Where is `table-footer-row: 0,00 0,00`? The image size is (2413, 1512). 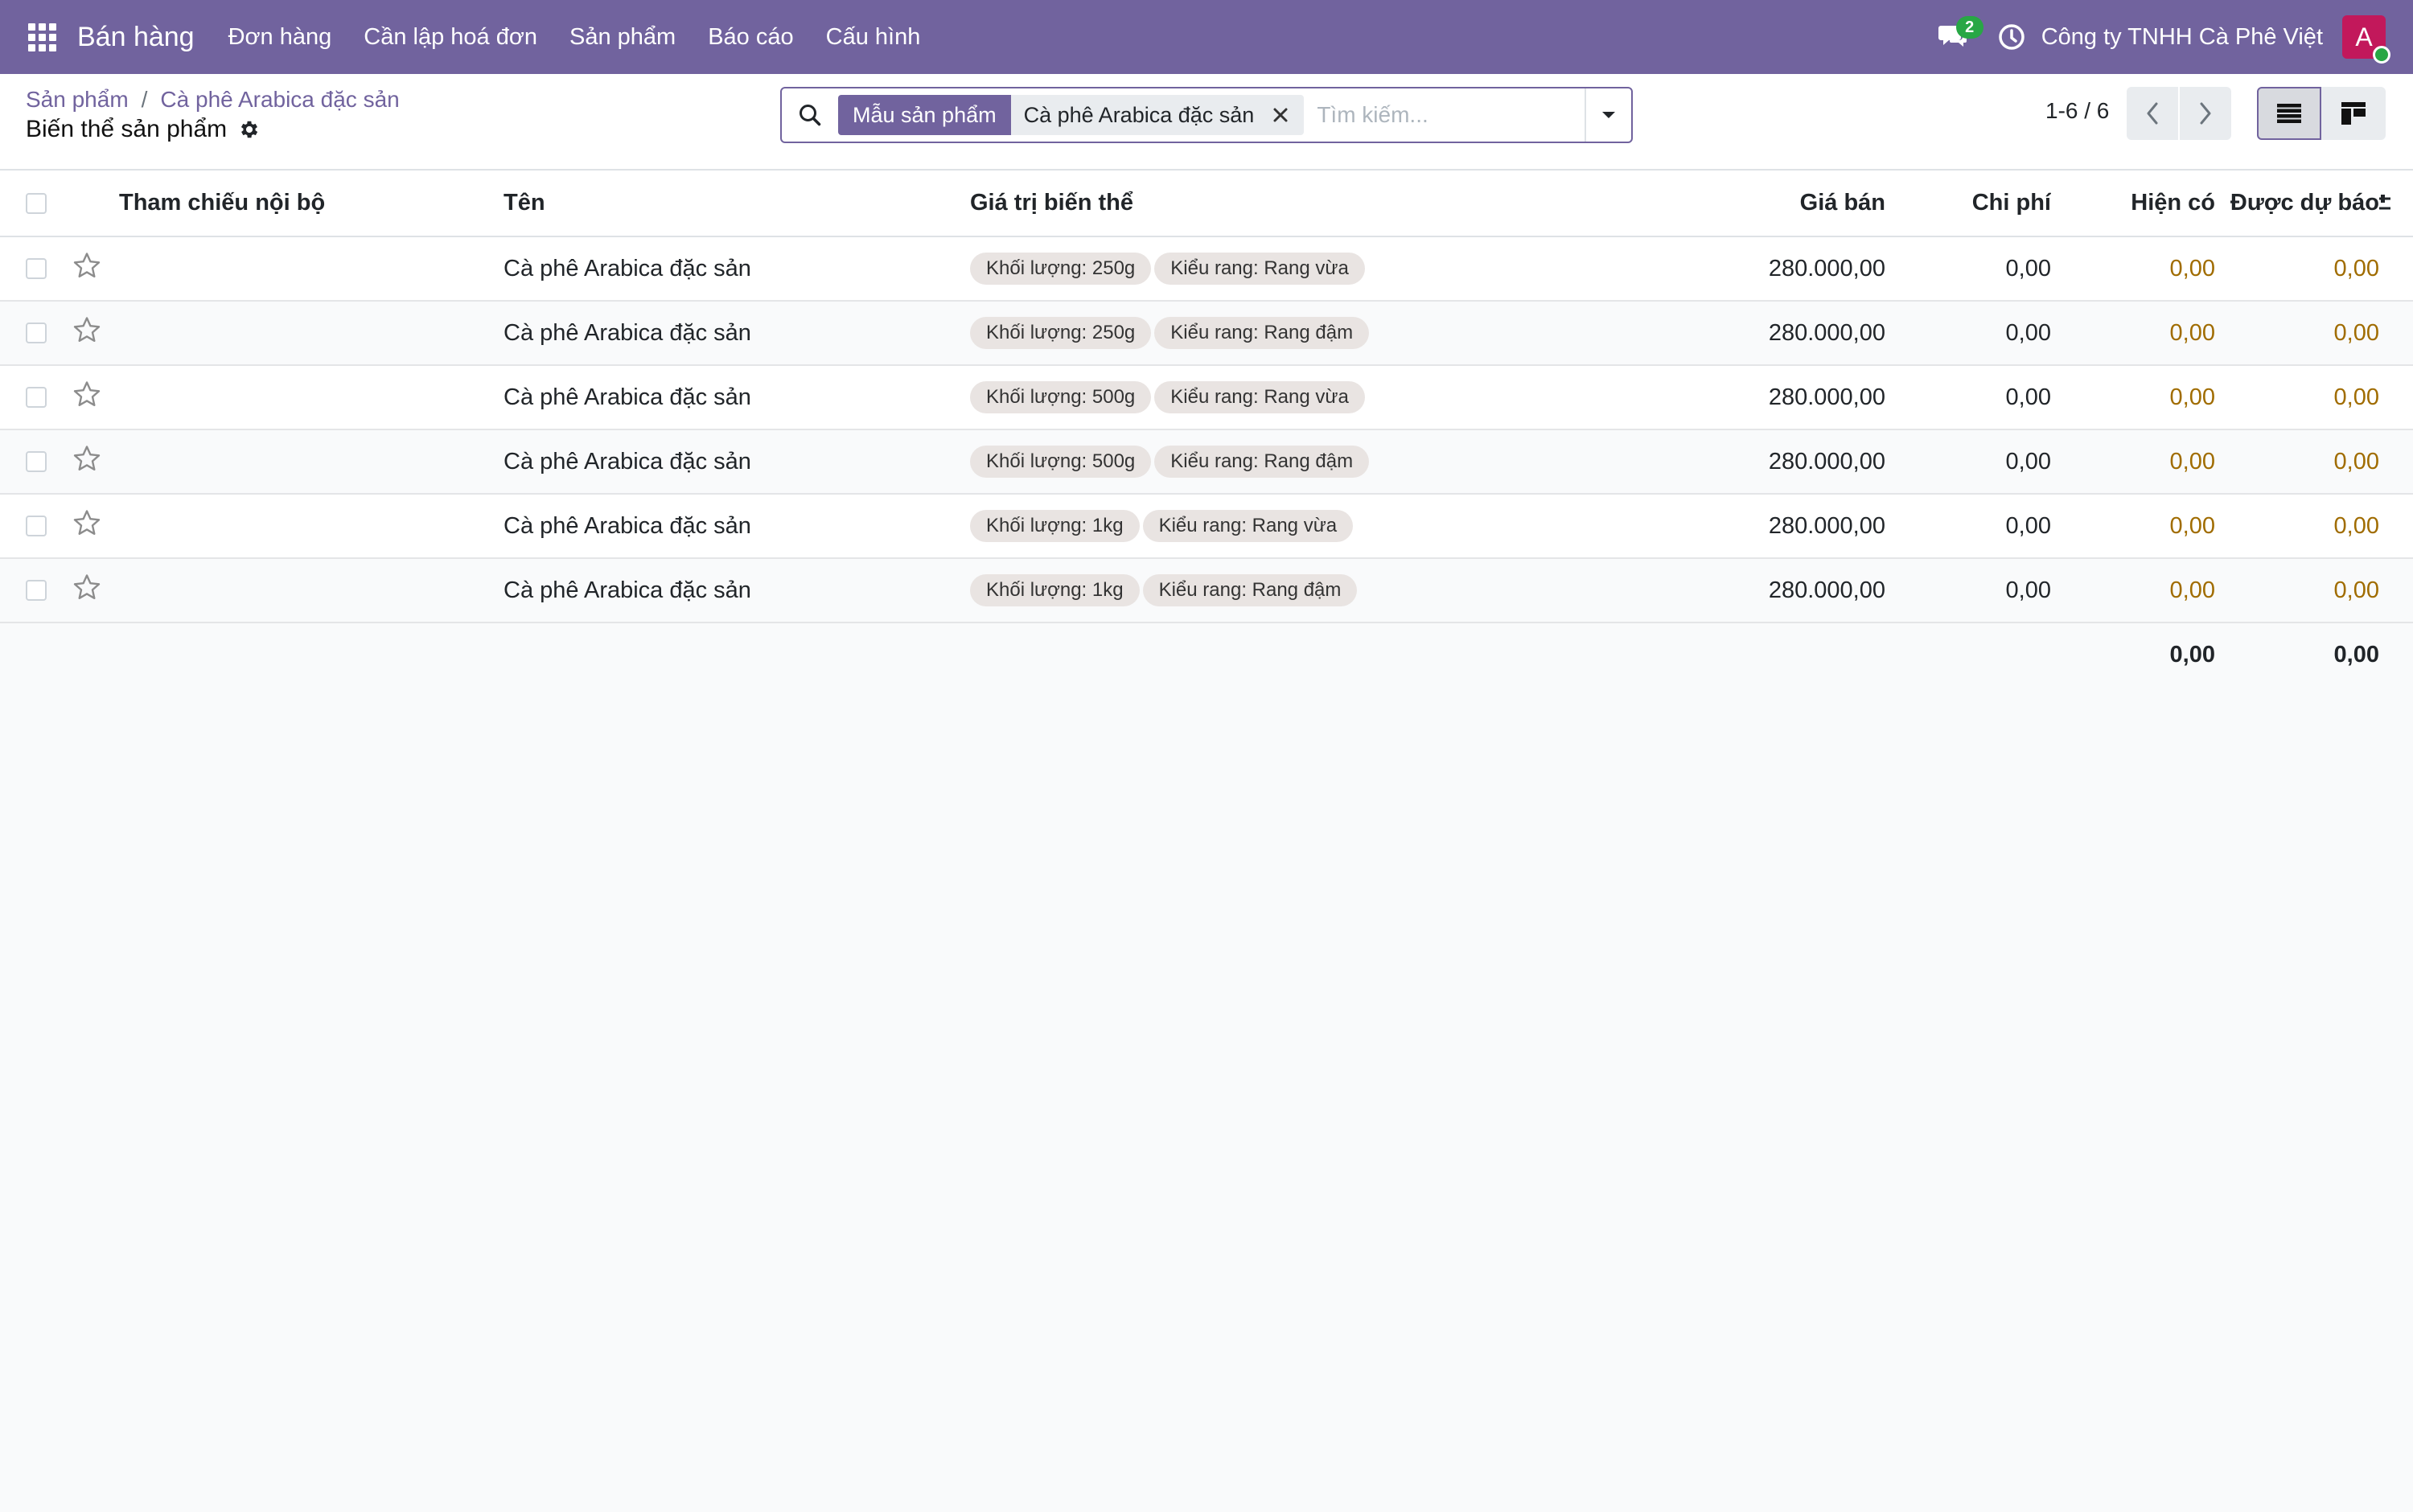 table-footer-row: 0,00 0,00 is located at coordinates (1206, 654).